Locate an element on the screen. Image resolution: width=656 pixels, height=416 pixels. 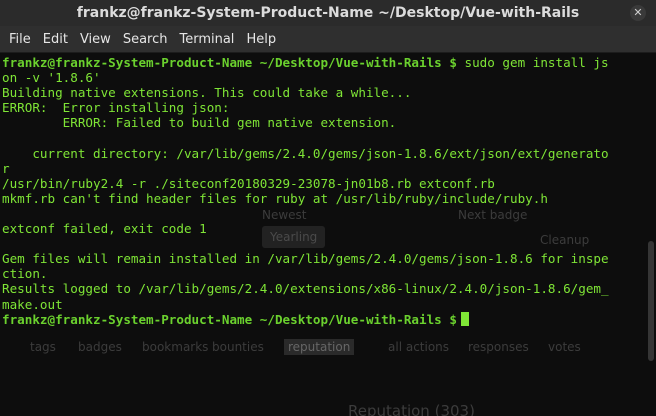
output-line: make.out is located at coordinates (32, 304).